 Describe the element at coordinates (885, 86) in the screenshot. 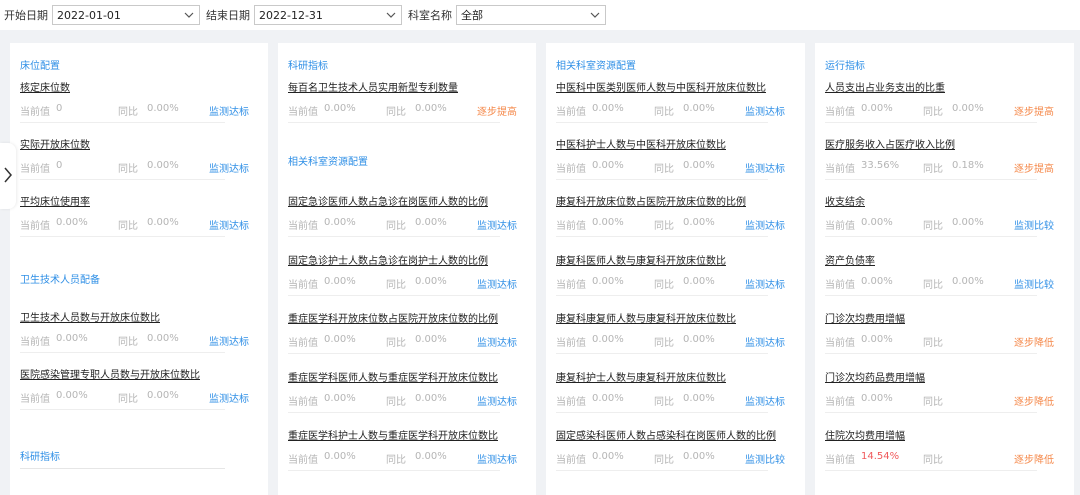

I see `indicator-link: 人员支出占业务支出的比重` at that location.